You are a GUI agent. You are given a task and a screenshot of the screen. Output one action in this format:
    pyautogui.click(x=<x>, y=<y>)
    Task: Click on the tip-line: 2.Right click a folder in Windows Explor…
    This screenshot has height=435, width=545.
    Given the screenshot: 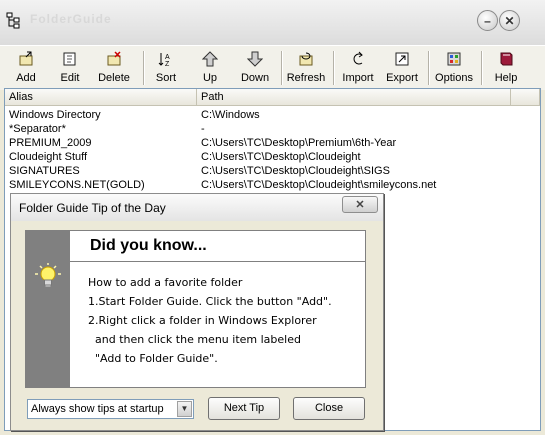 What is the action you would take?
    pyautogui.click(x=202, y=320)
    